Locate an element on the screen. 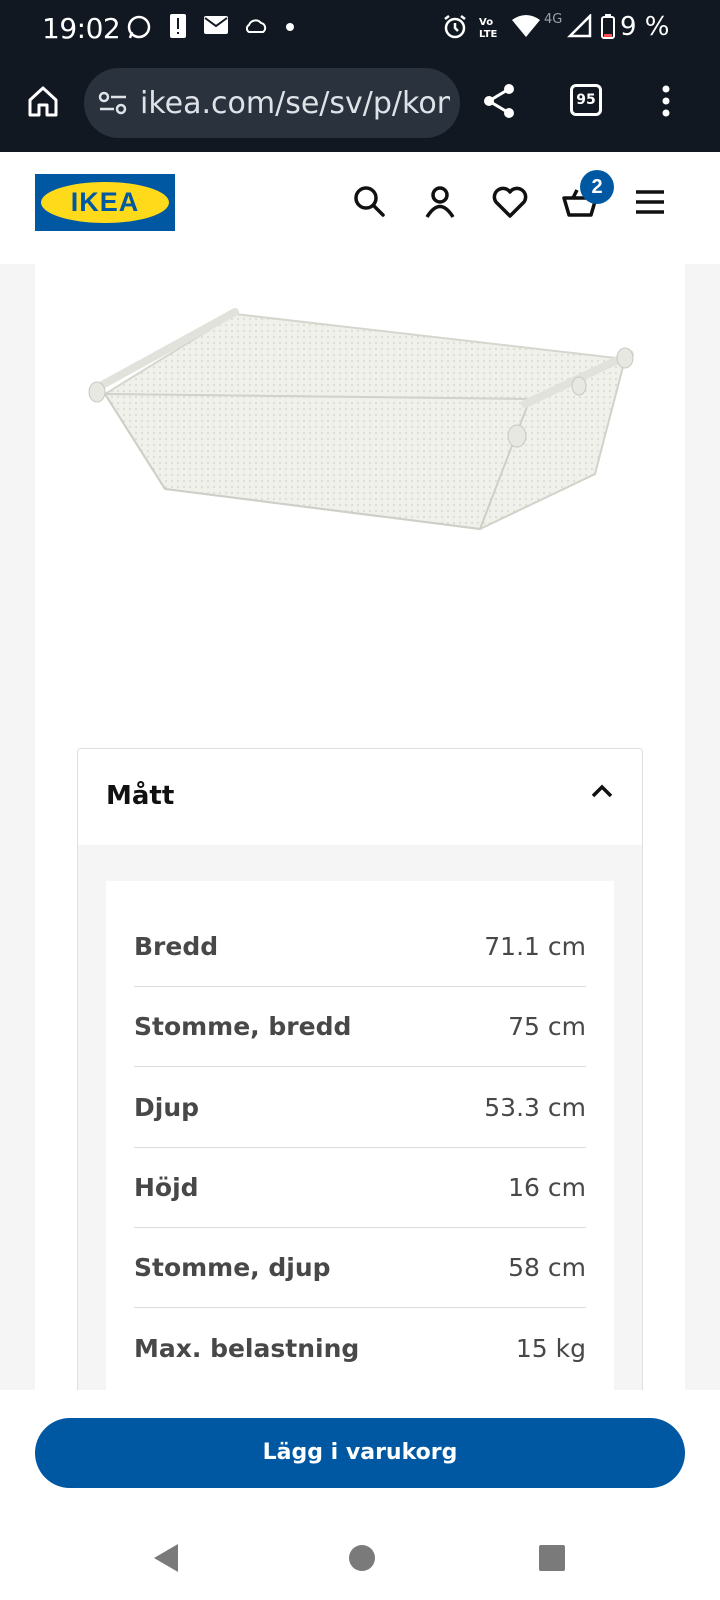  volte-icon: Vo LTE is located at coordinates (488, 28).